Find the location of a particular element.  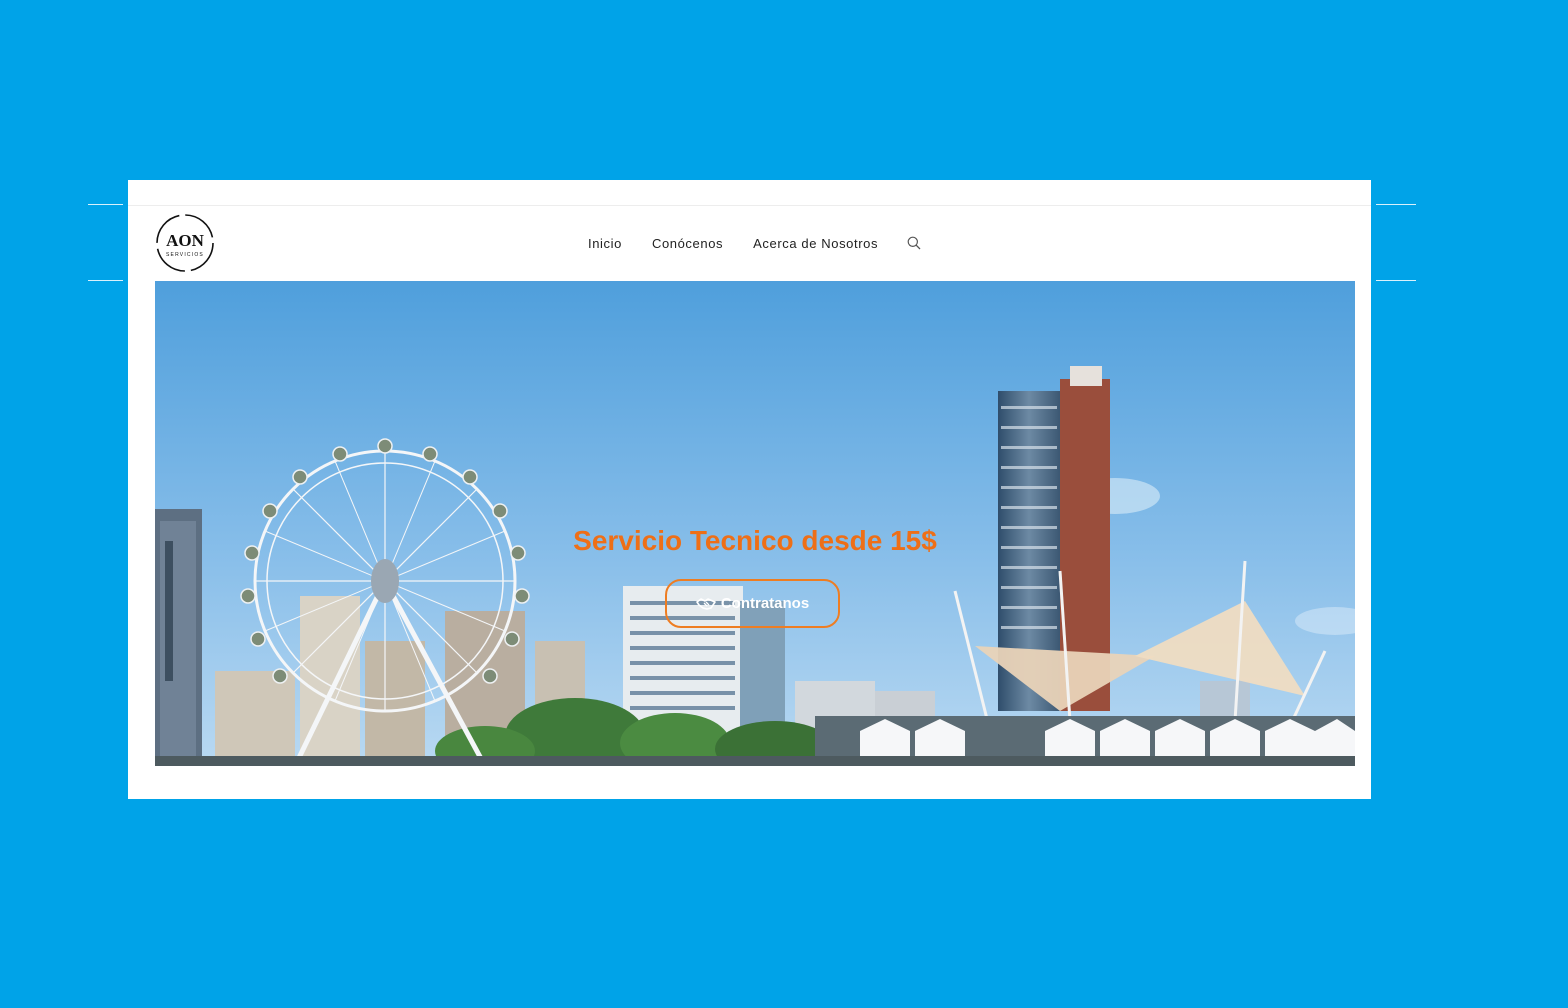

nav-item-conocenos: Conócenos is located at coordinates (687, 243).